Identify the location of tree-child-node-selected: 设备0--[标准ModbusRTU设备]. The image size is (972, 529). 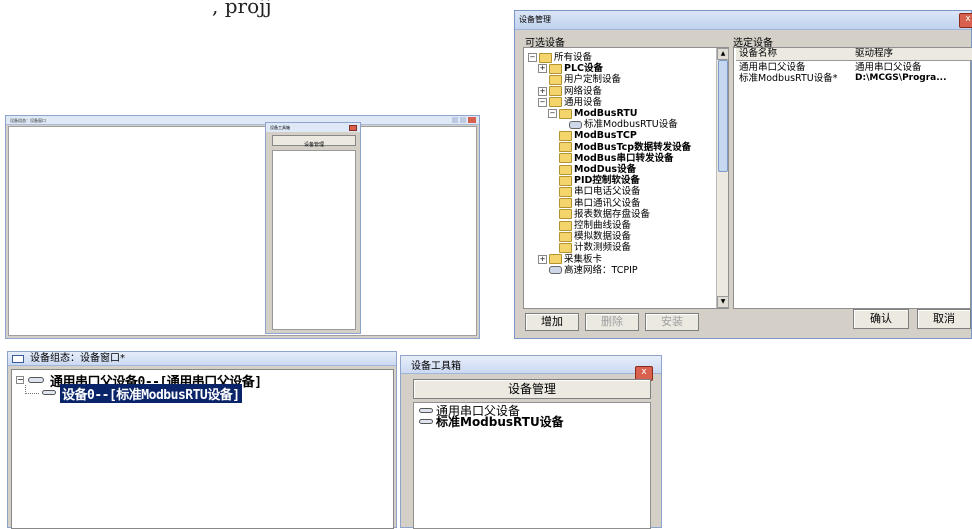
(151, 393).